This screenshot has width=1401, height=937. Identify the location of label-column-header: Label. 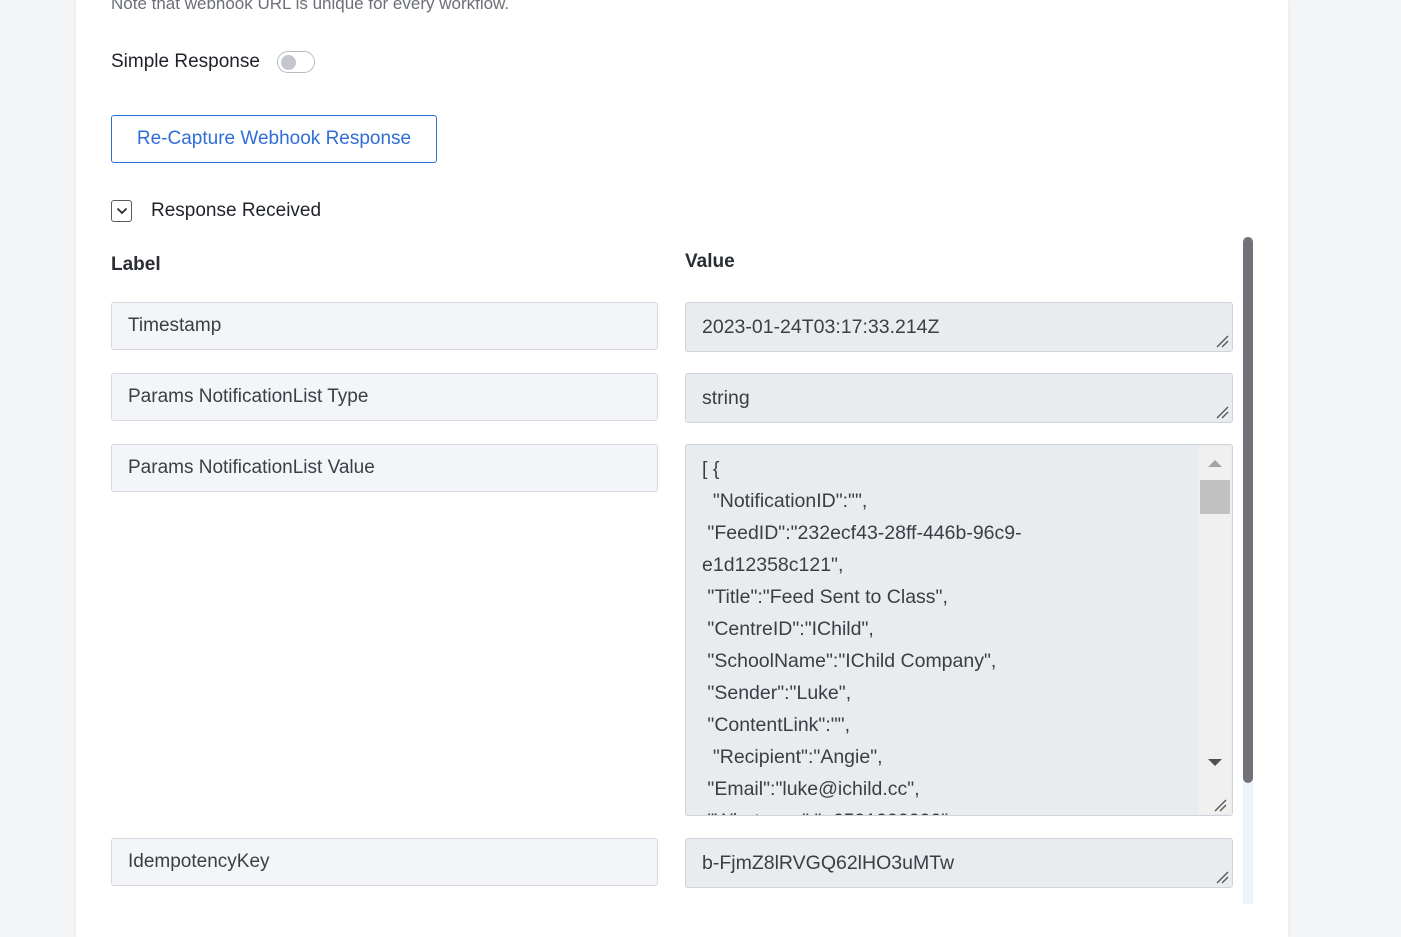
(136, 264).